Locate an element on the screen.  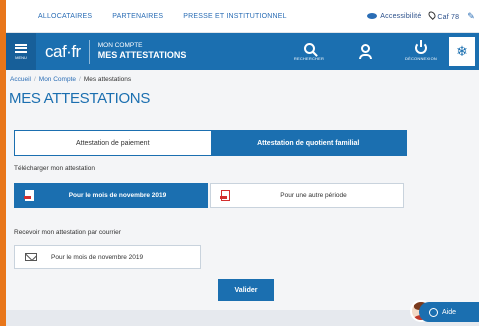
pencil-icon: ✎ is located at coordinates (471, 16).